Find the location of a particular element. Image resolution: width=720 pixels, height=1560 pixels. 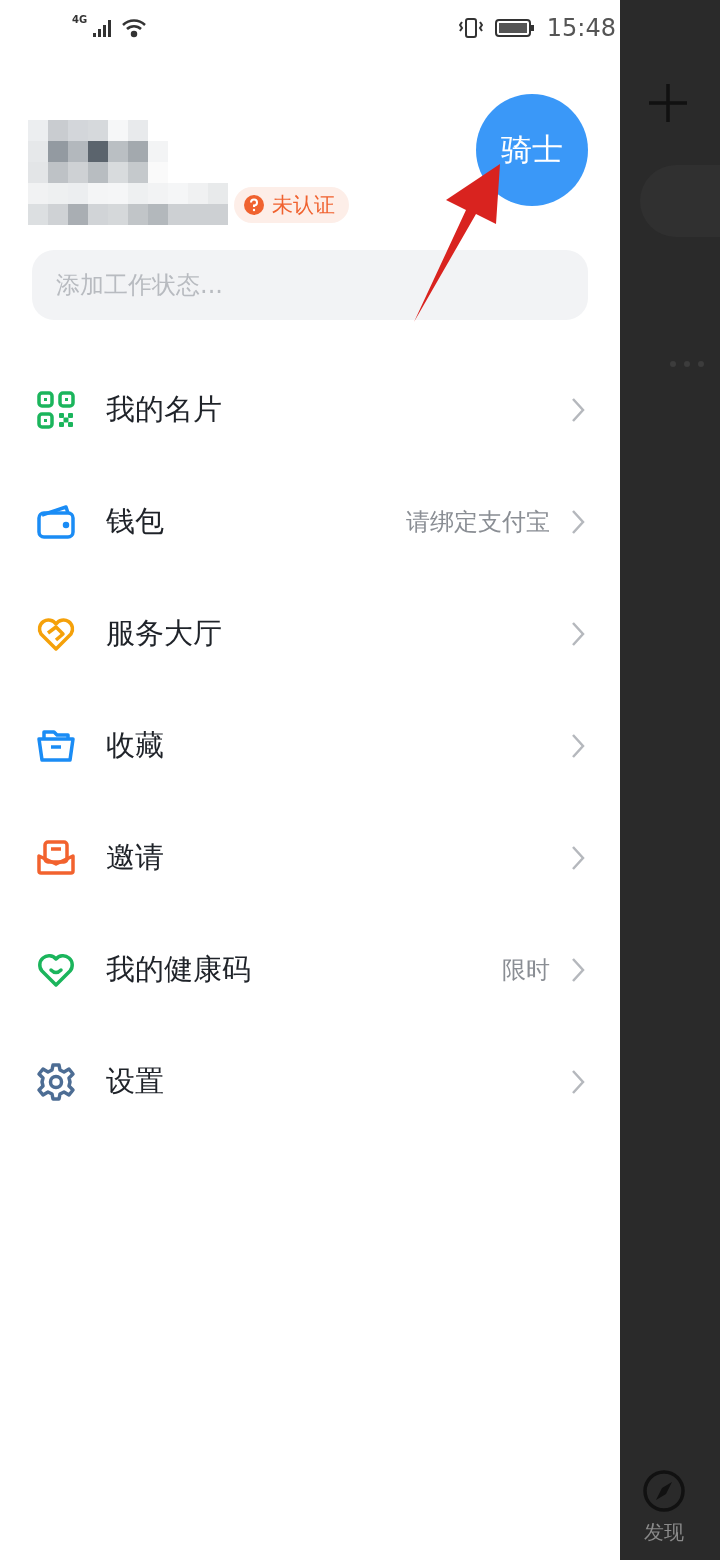

menu-item: 收藏 is located at coordinates (310, 746).